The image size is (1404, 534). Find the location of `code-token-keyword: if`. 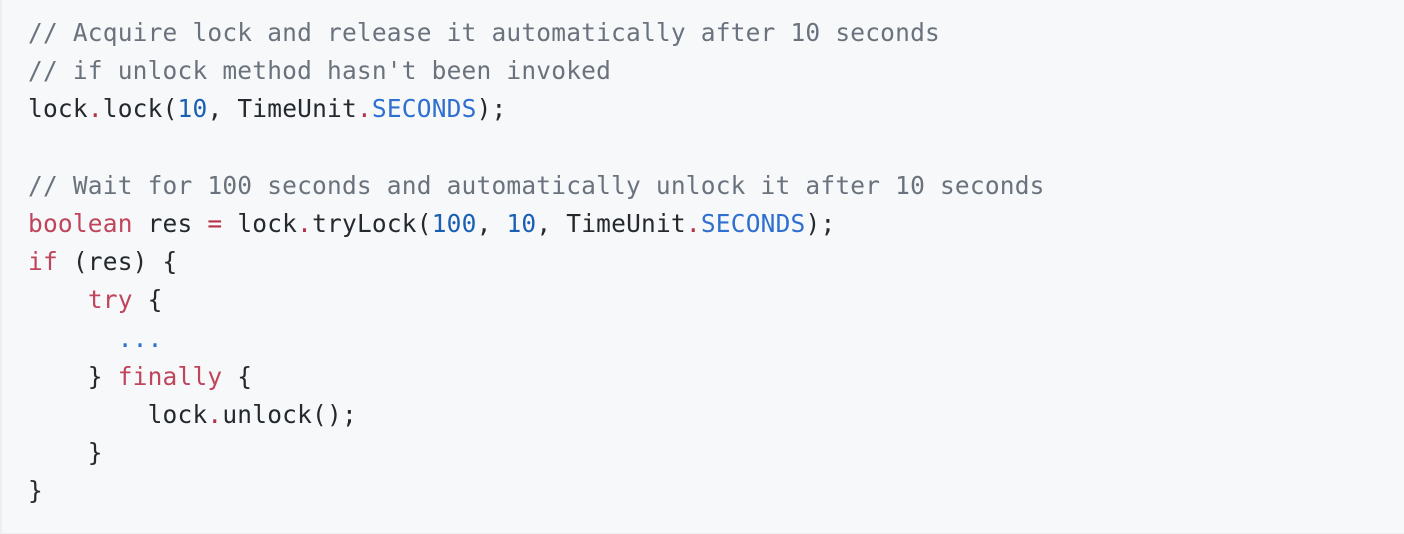

code-token-keyword: if is located at coordinates (43, 262).